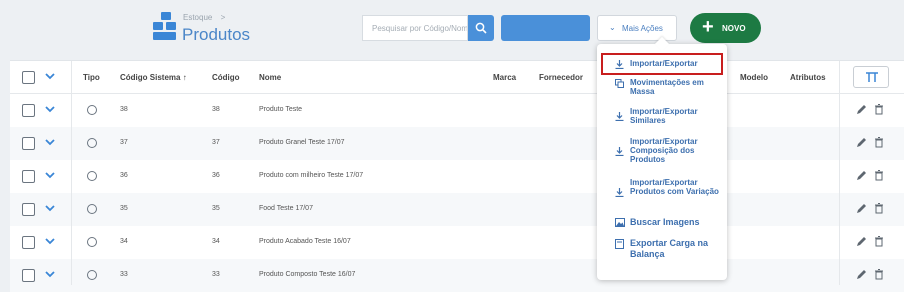 This screenshot has width=904, height=292. What do you see at coordinates (124, 109) in the screenshot?
I see `cell-codigo-sistema: 38` at bounding box center [124, 109].